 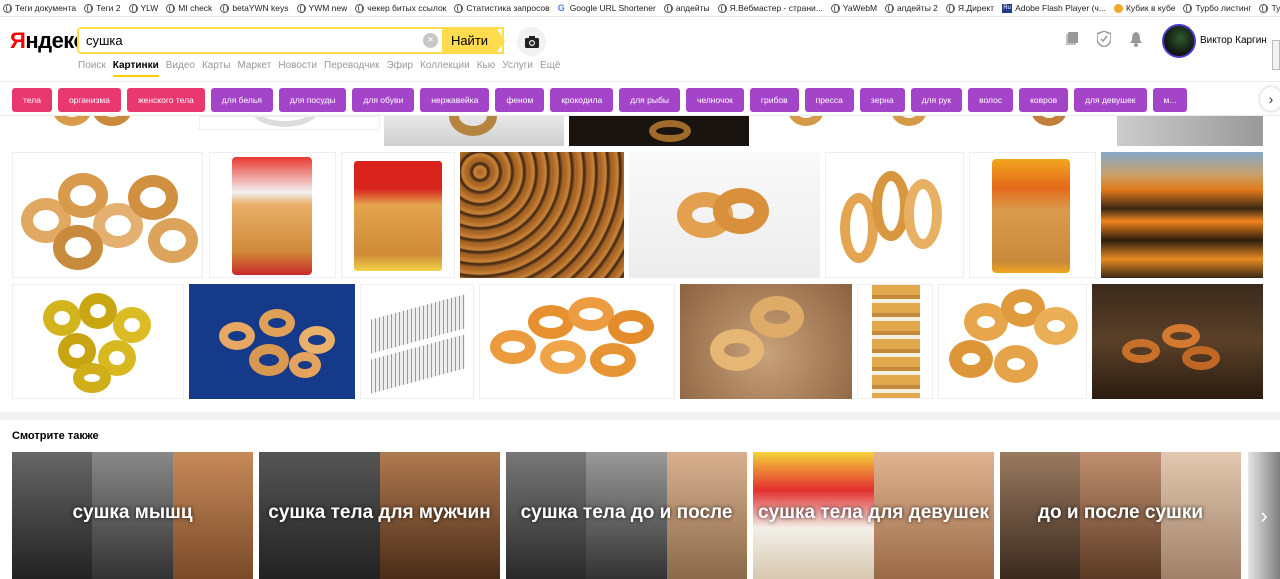 I want to click on avatar, so click(x=1179, y=41).